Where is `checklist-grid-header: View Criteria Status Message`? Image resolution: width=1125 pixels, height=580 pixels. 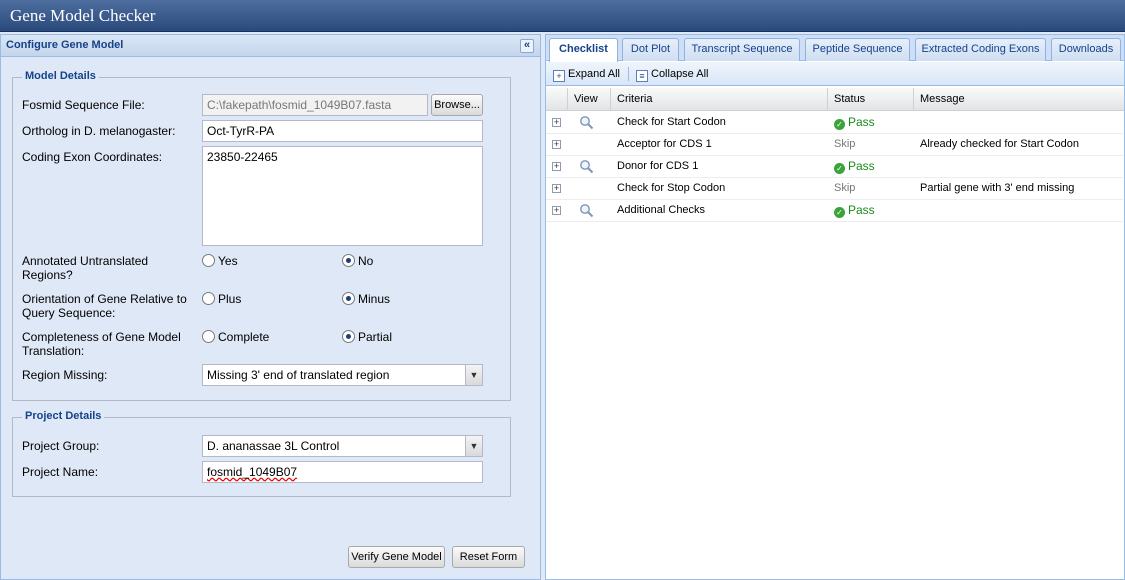 checklist-grid-header: View Criteria Status Message is located at coordinates (835, 99).